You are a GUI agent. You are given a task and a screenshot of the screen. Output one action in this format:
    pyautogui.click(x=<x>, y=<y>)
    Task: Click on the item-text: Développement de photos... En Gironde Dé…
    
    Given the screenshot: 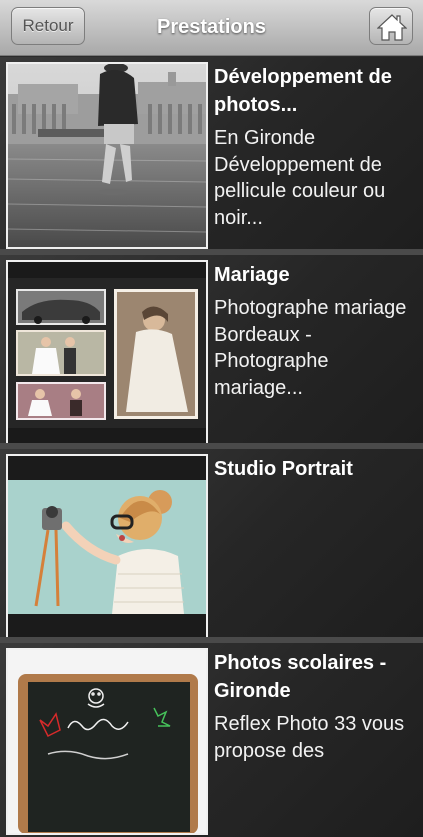 What is the action you would take?
    pyautogui.click(x=314, y=147)
    